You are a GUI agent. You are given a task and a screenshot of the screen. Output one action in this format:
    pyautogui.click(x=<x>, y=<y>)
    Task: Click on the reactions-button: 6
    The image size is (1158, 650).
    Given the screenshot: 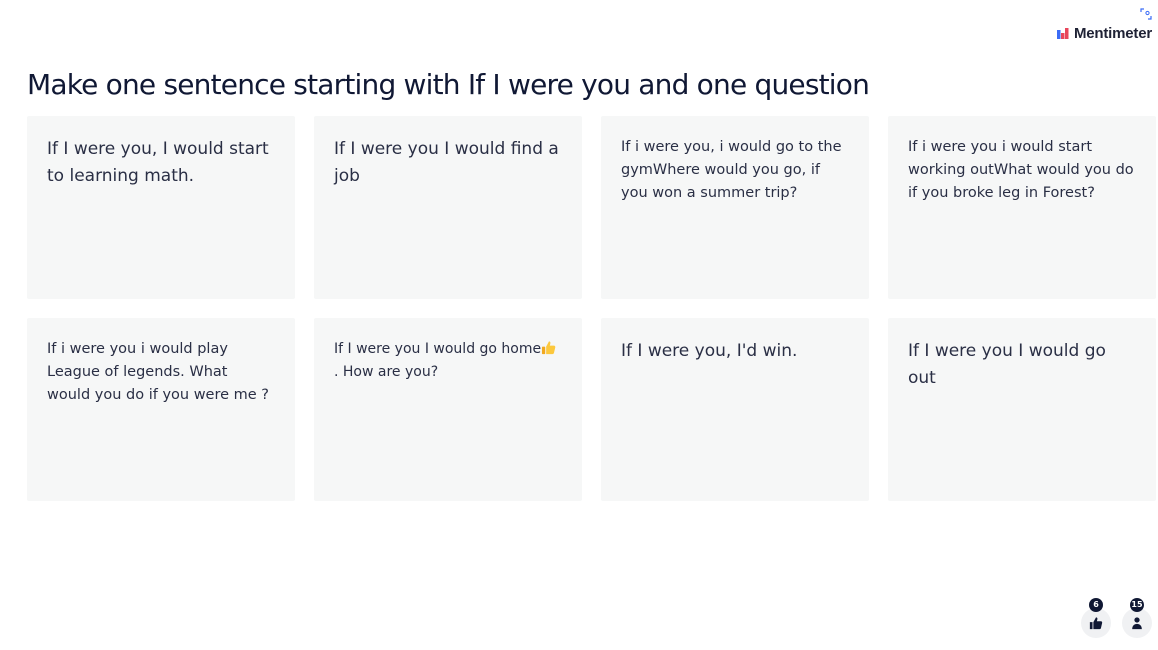 What is the action you would take?
    pyautogui.click(x=1096, y=618)
    